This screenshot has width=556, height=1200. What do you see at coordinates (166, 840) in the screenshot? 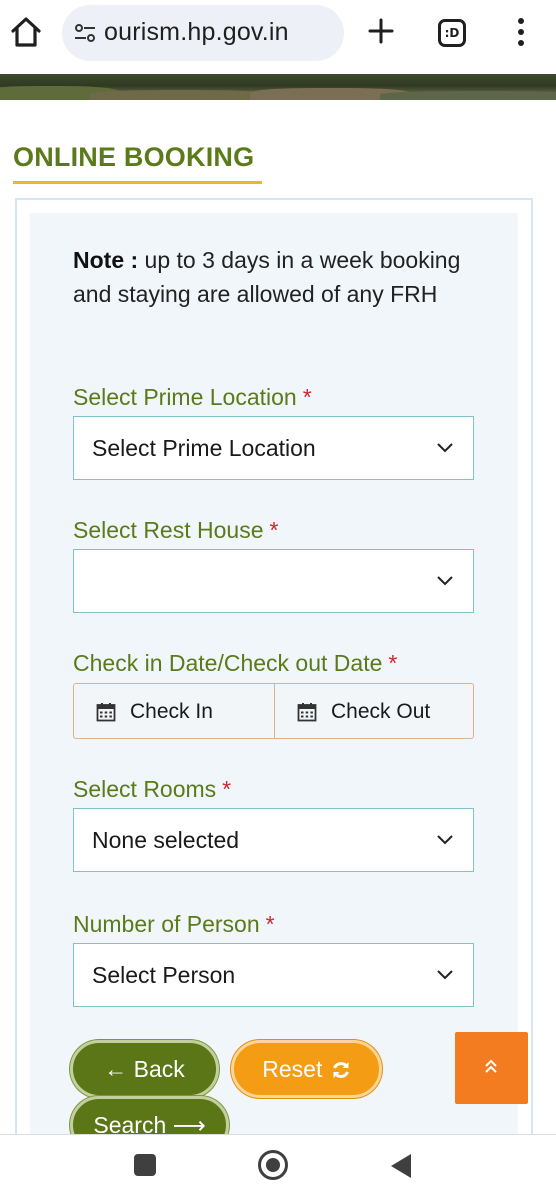
I see `rooms-value: None selected` at bounding box center [166, 840].